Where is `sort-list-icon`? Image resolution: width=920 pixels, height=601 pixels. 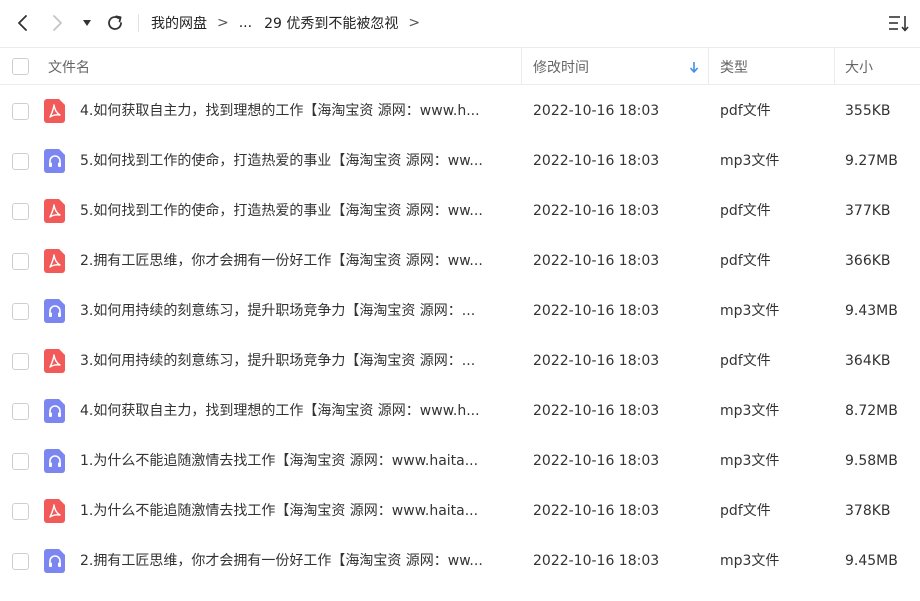 sort-list-icon is located at coordinates (899, 24).